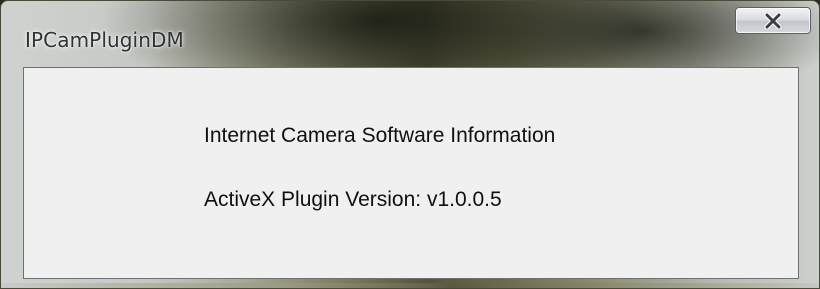 The image size is (820, 289). I want to click on close-button, so click(773, 20).